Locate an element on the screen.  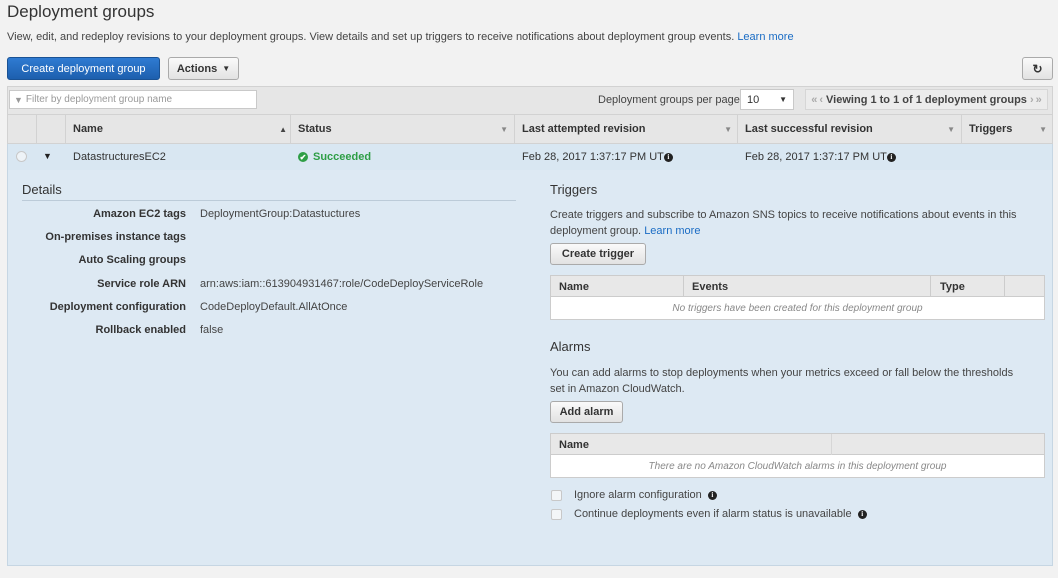
detail-value-deploy-config: CodeDeployDefault.AllAtOnce is located at coordinates (274, 307).